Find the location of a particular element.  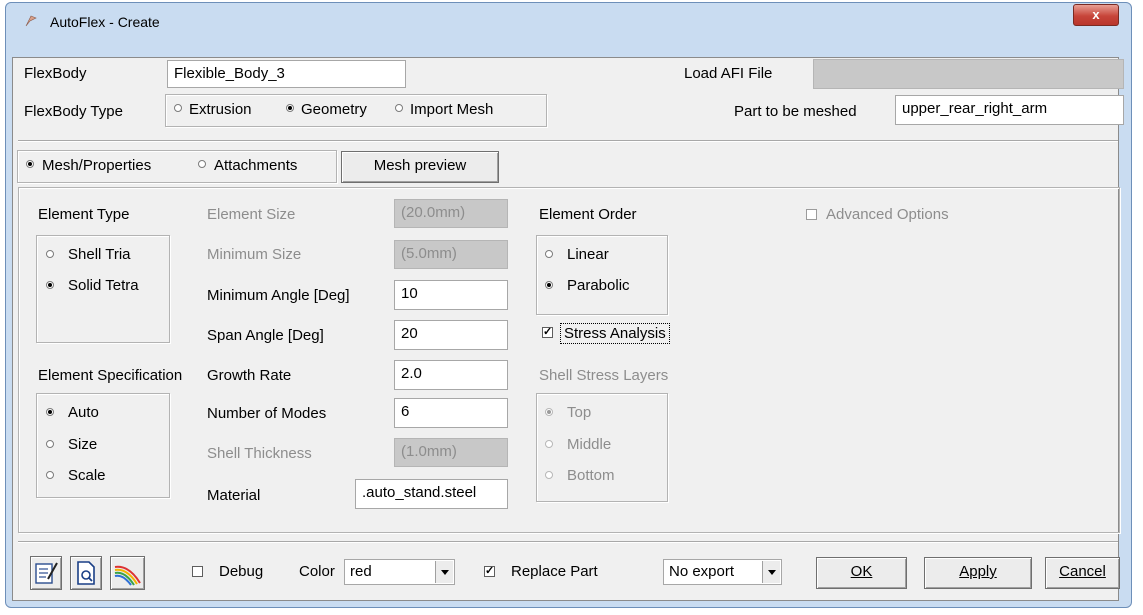

radio-parabolic-label: Parabolic is located at coordinates (598, 285).